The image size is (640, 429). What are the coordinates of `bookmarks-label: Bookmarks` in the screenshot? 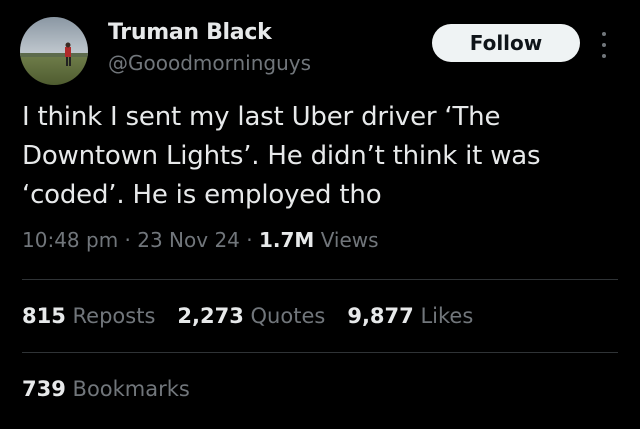 It's located at (131, 389).